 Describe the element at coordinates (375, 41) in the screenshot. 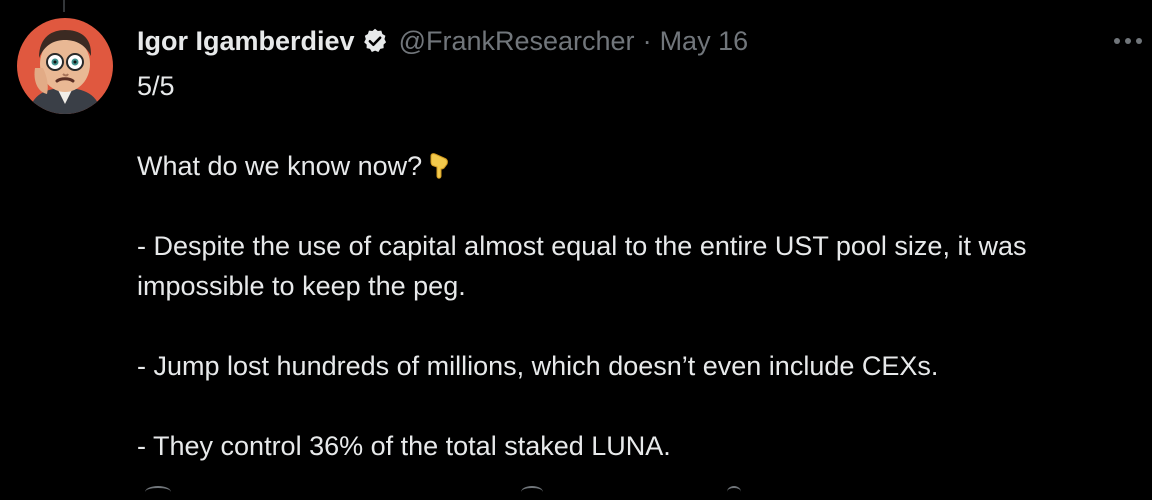

I see `verified-badge-icon` at that location.